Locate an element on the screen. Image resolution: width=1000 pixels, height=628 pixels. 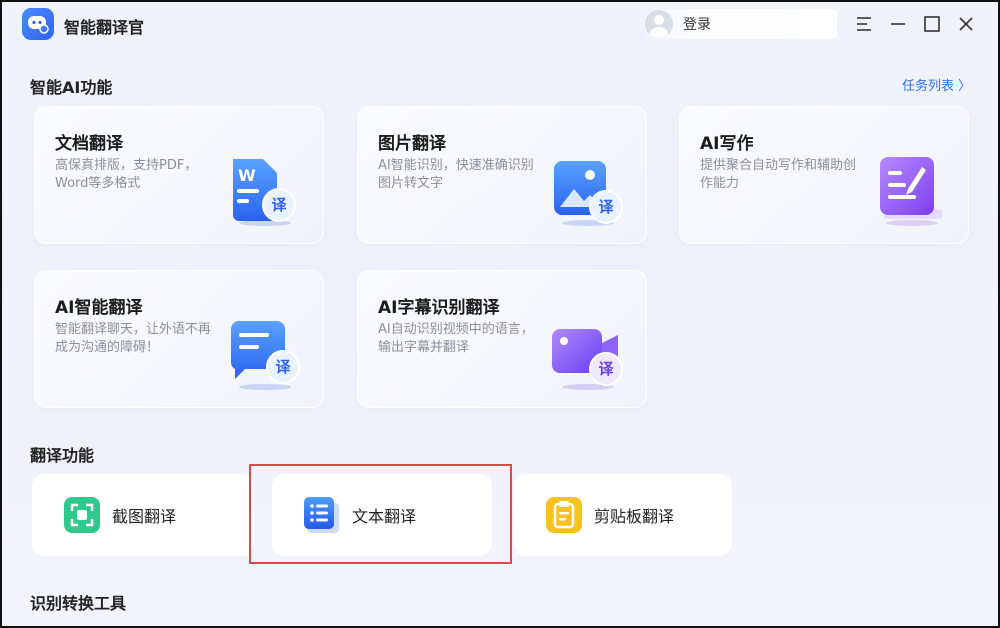
image-translate-icon: 译 is located at coordinates (588, 193).